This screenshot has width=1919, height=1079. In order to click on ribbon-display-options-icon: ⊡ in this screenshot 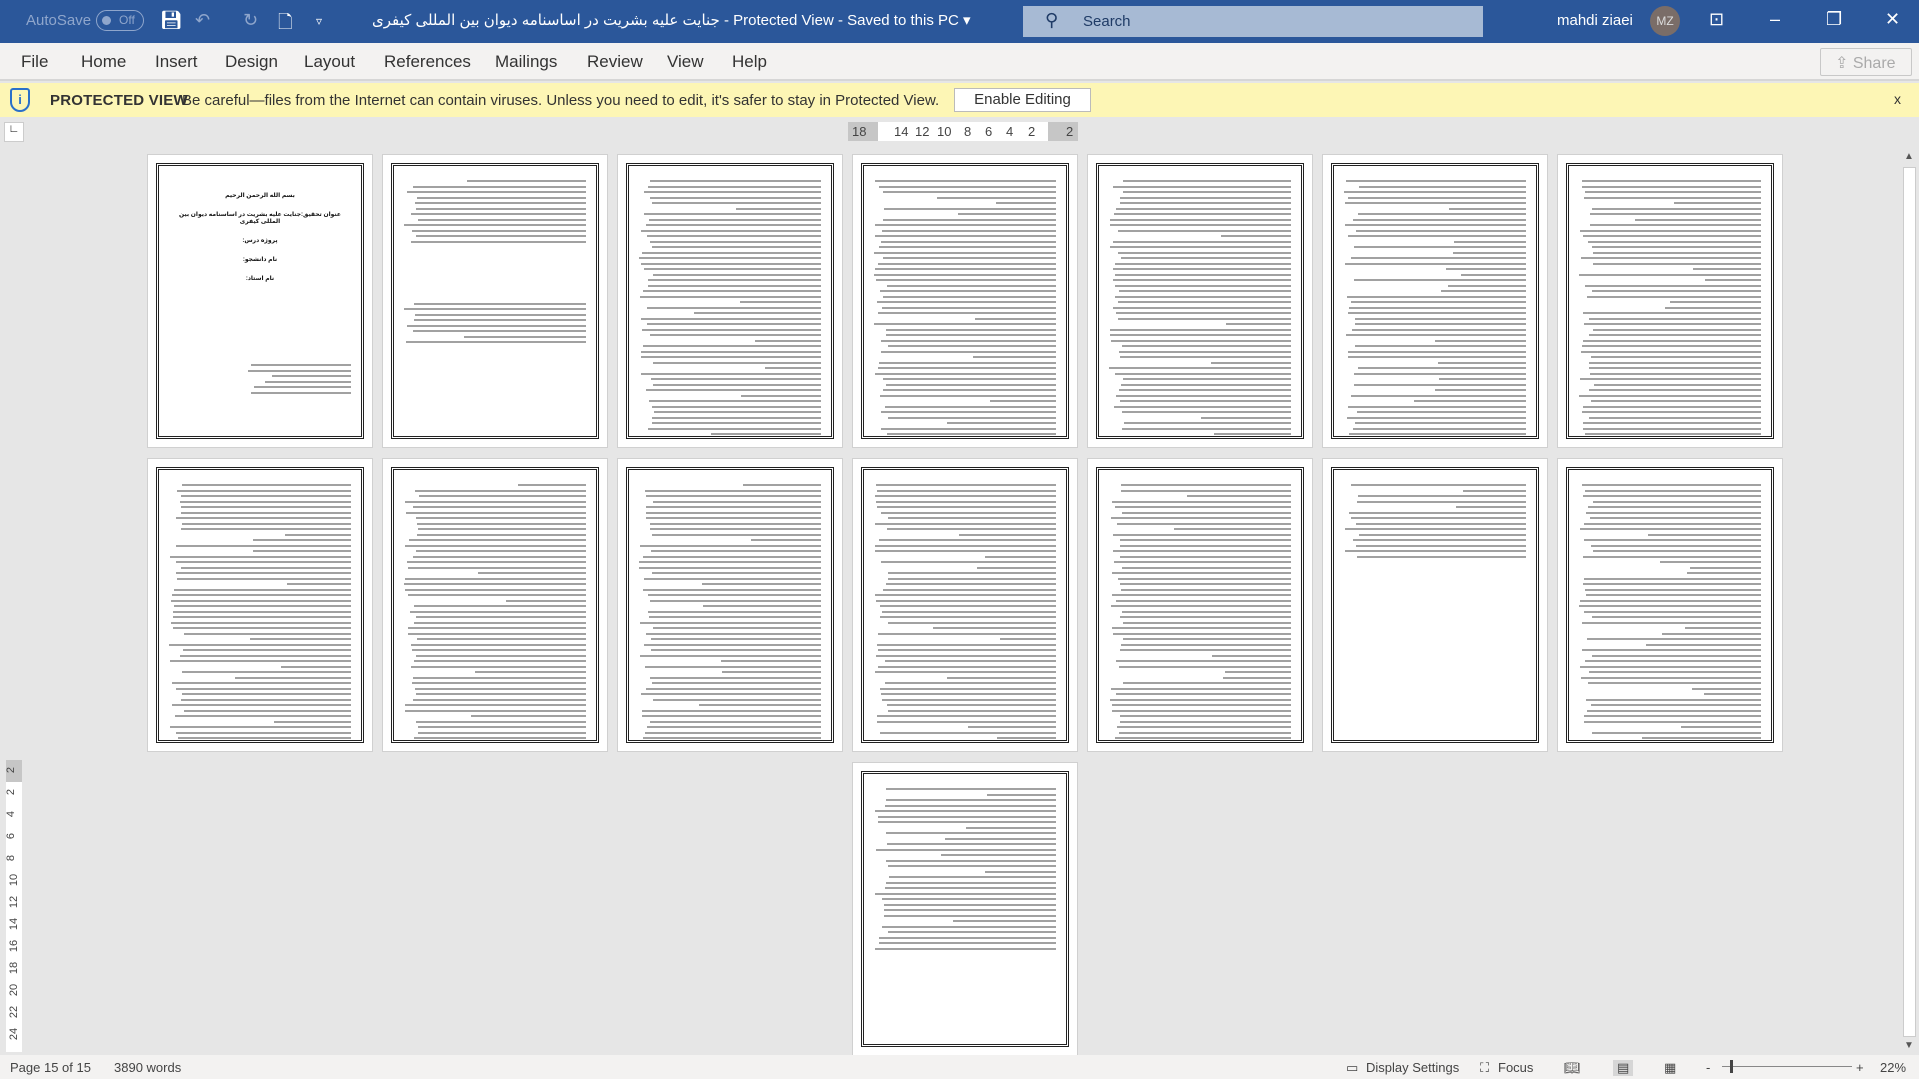, I will do `click(1716, 19)`.